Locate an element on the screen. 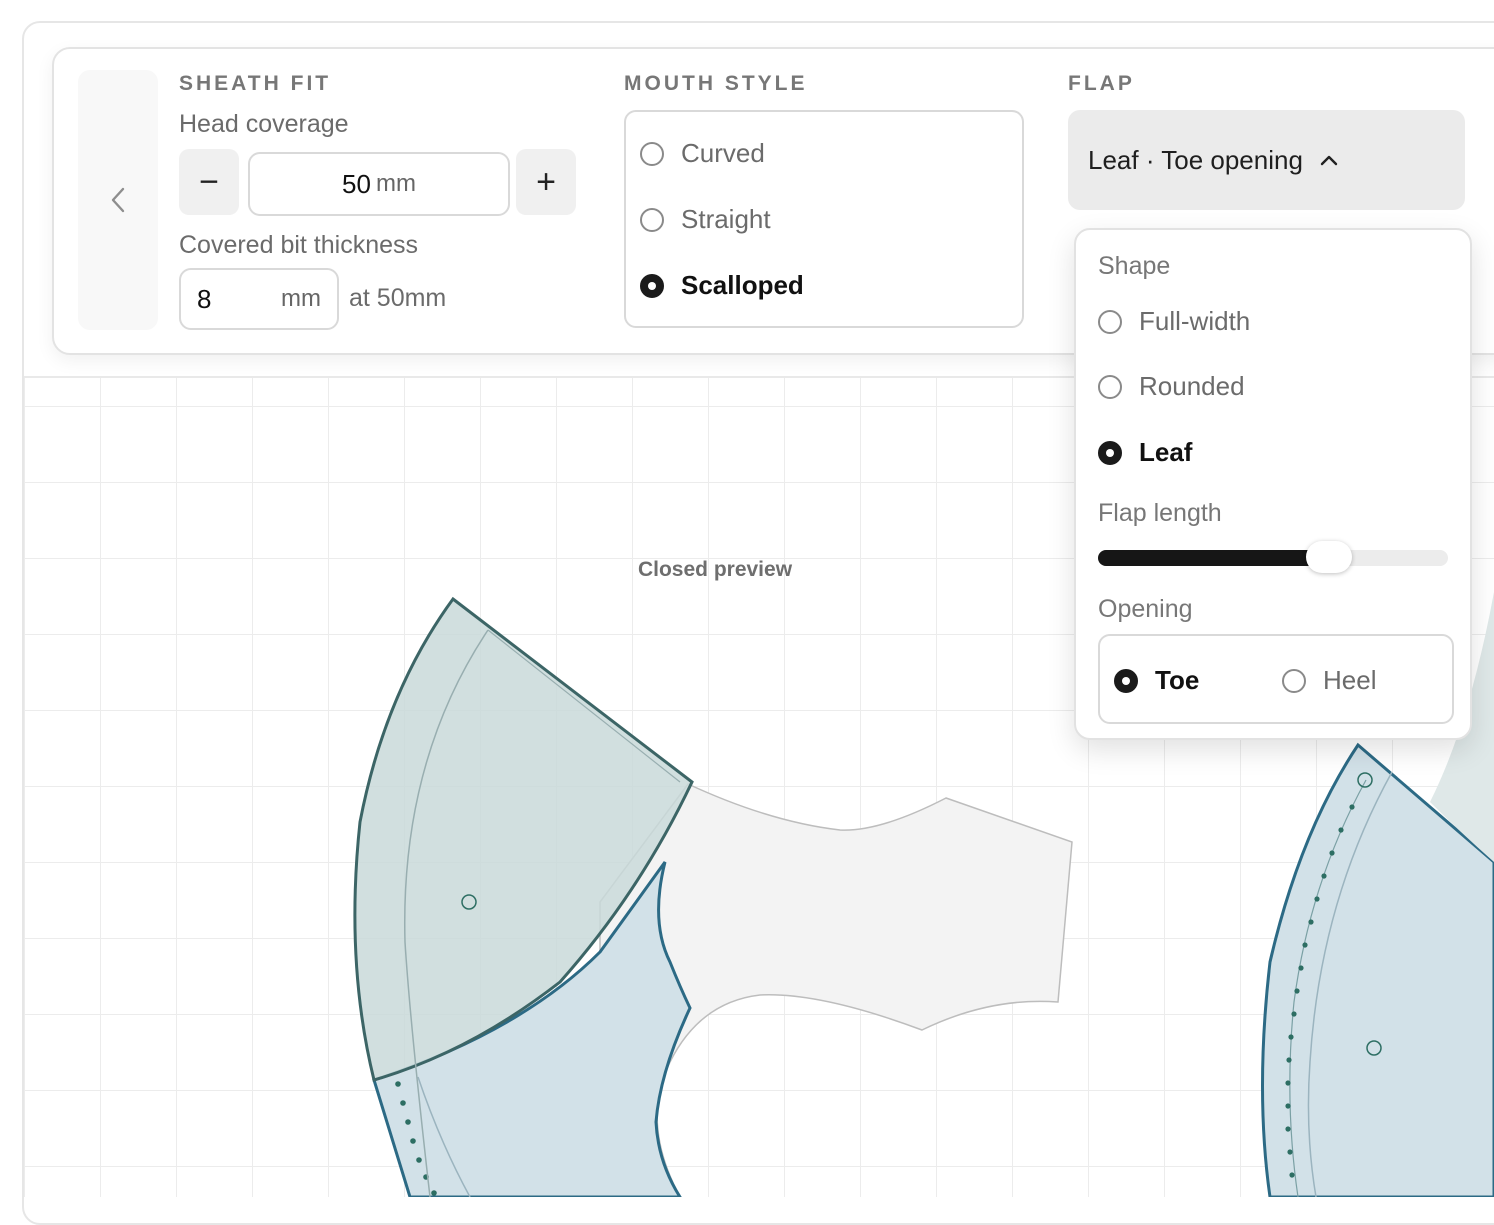  minus-icon: − is located at coordinates (209, 182).